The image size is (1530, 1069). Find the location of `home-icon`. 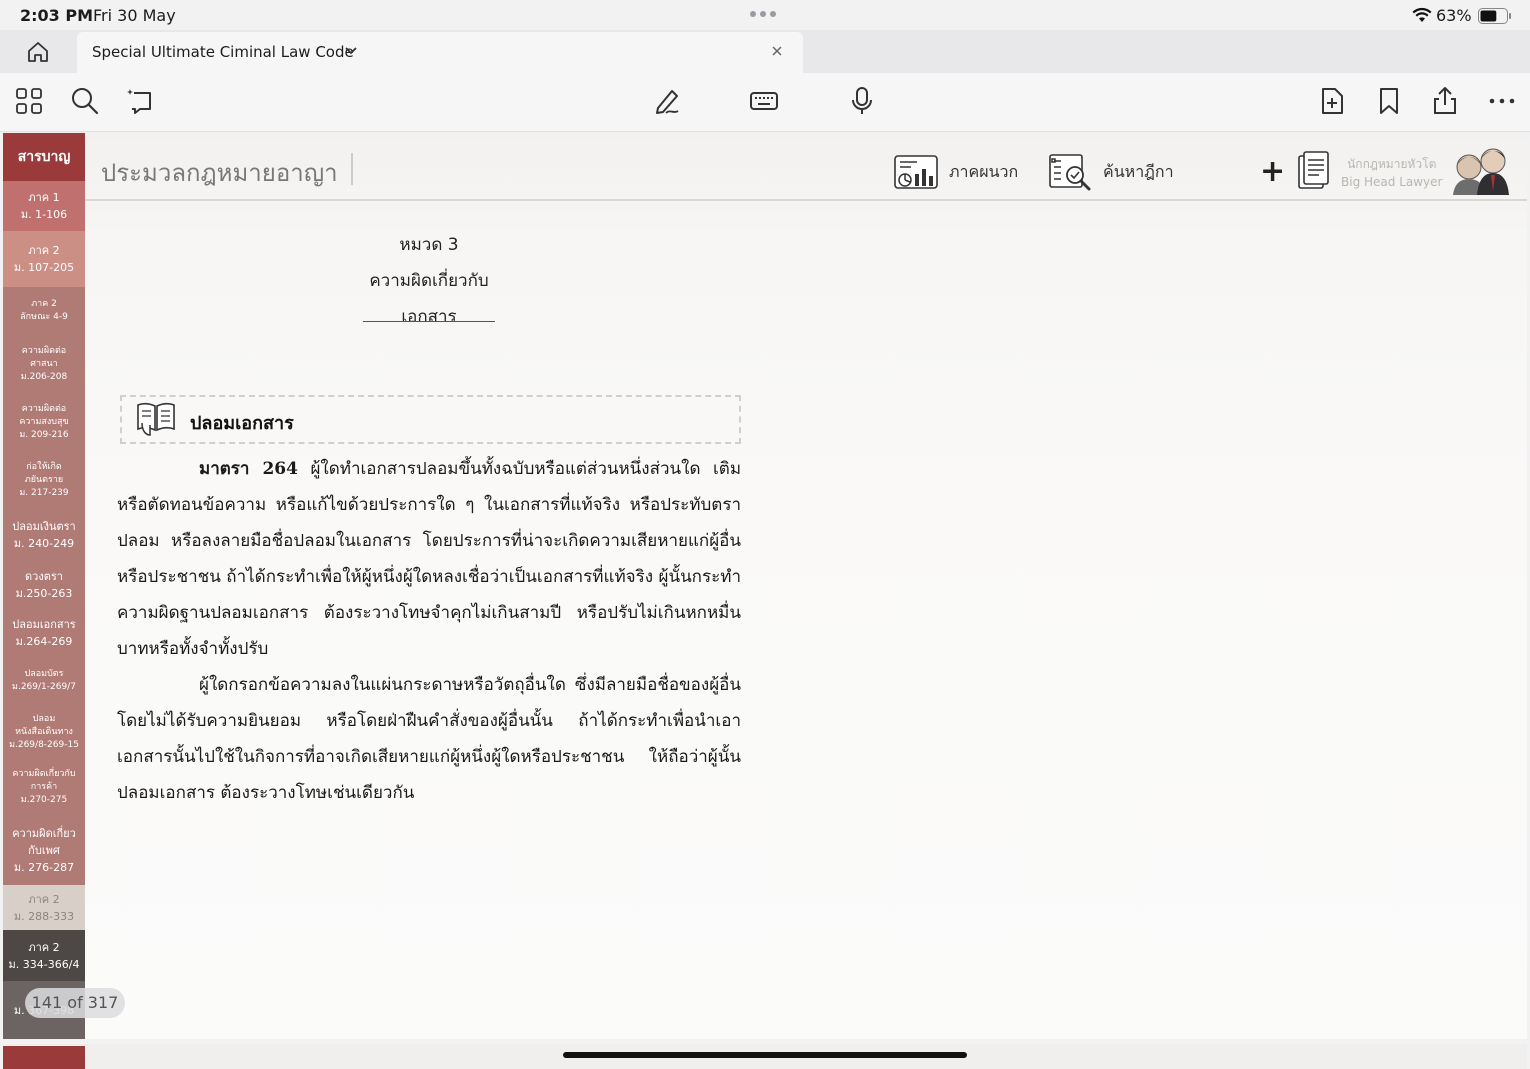

home-icon is located at coordinates (38, 52).